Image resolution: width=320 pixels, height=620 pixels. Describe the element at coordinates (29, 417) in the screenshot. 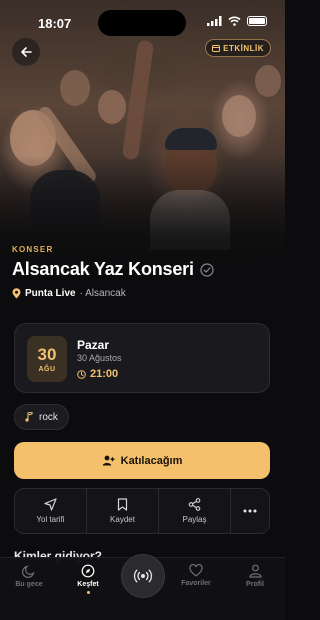

I see `music-note-icon` at that location.